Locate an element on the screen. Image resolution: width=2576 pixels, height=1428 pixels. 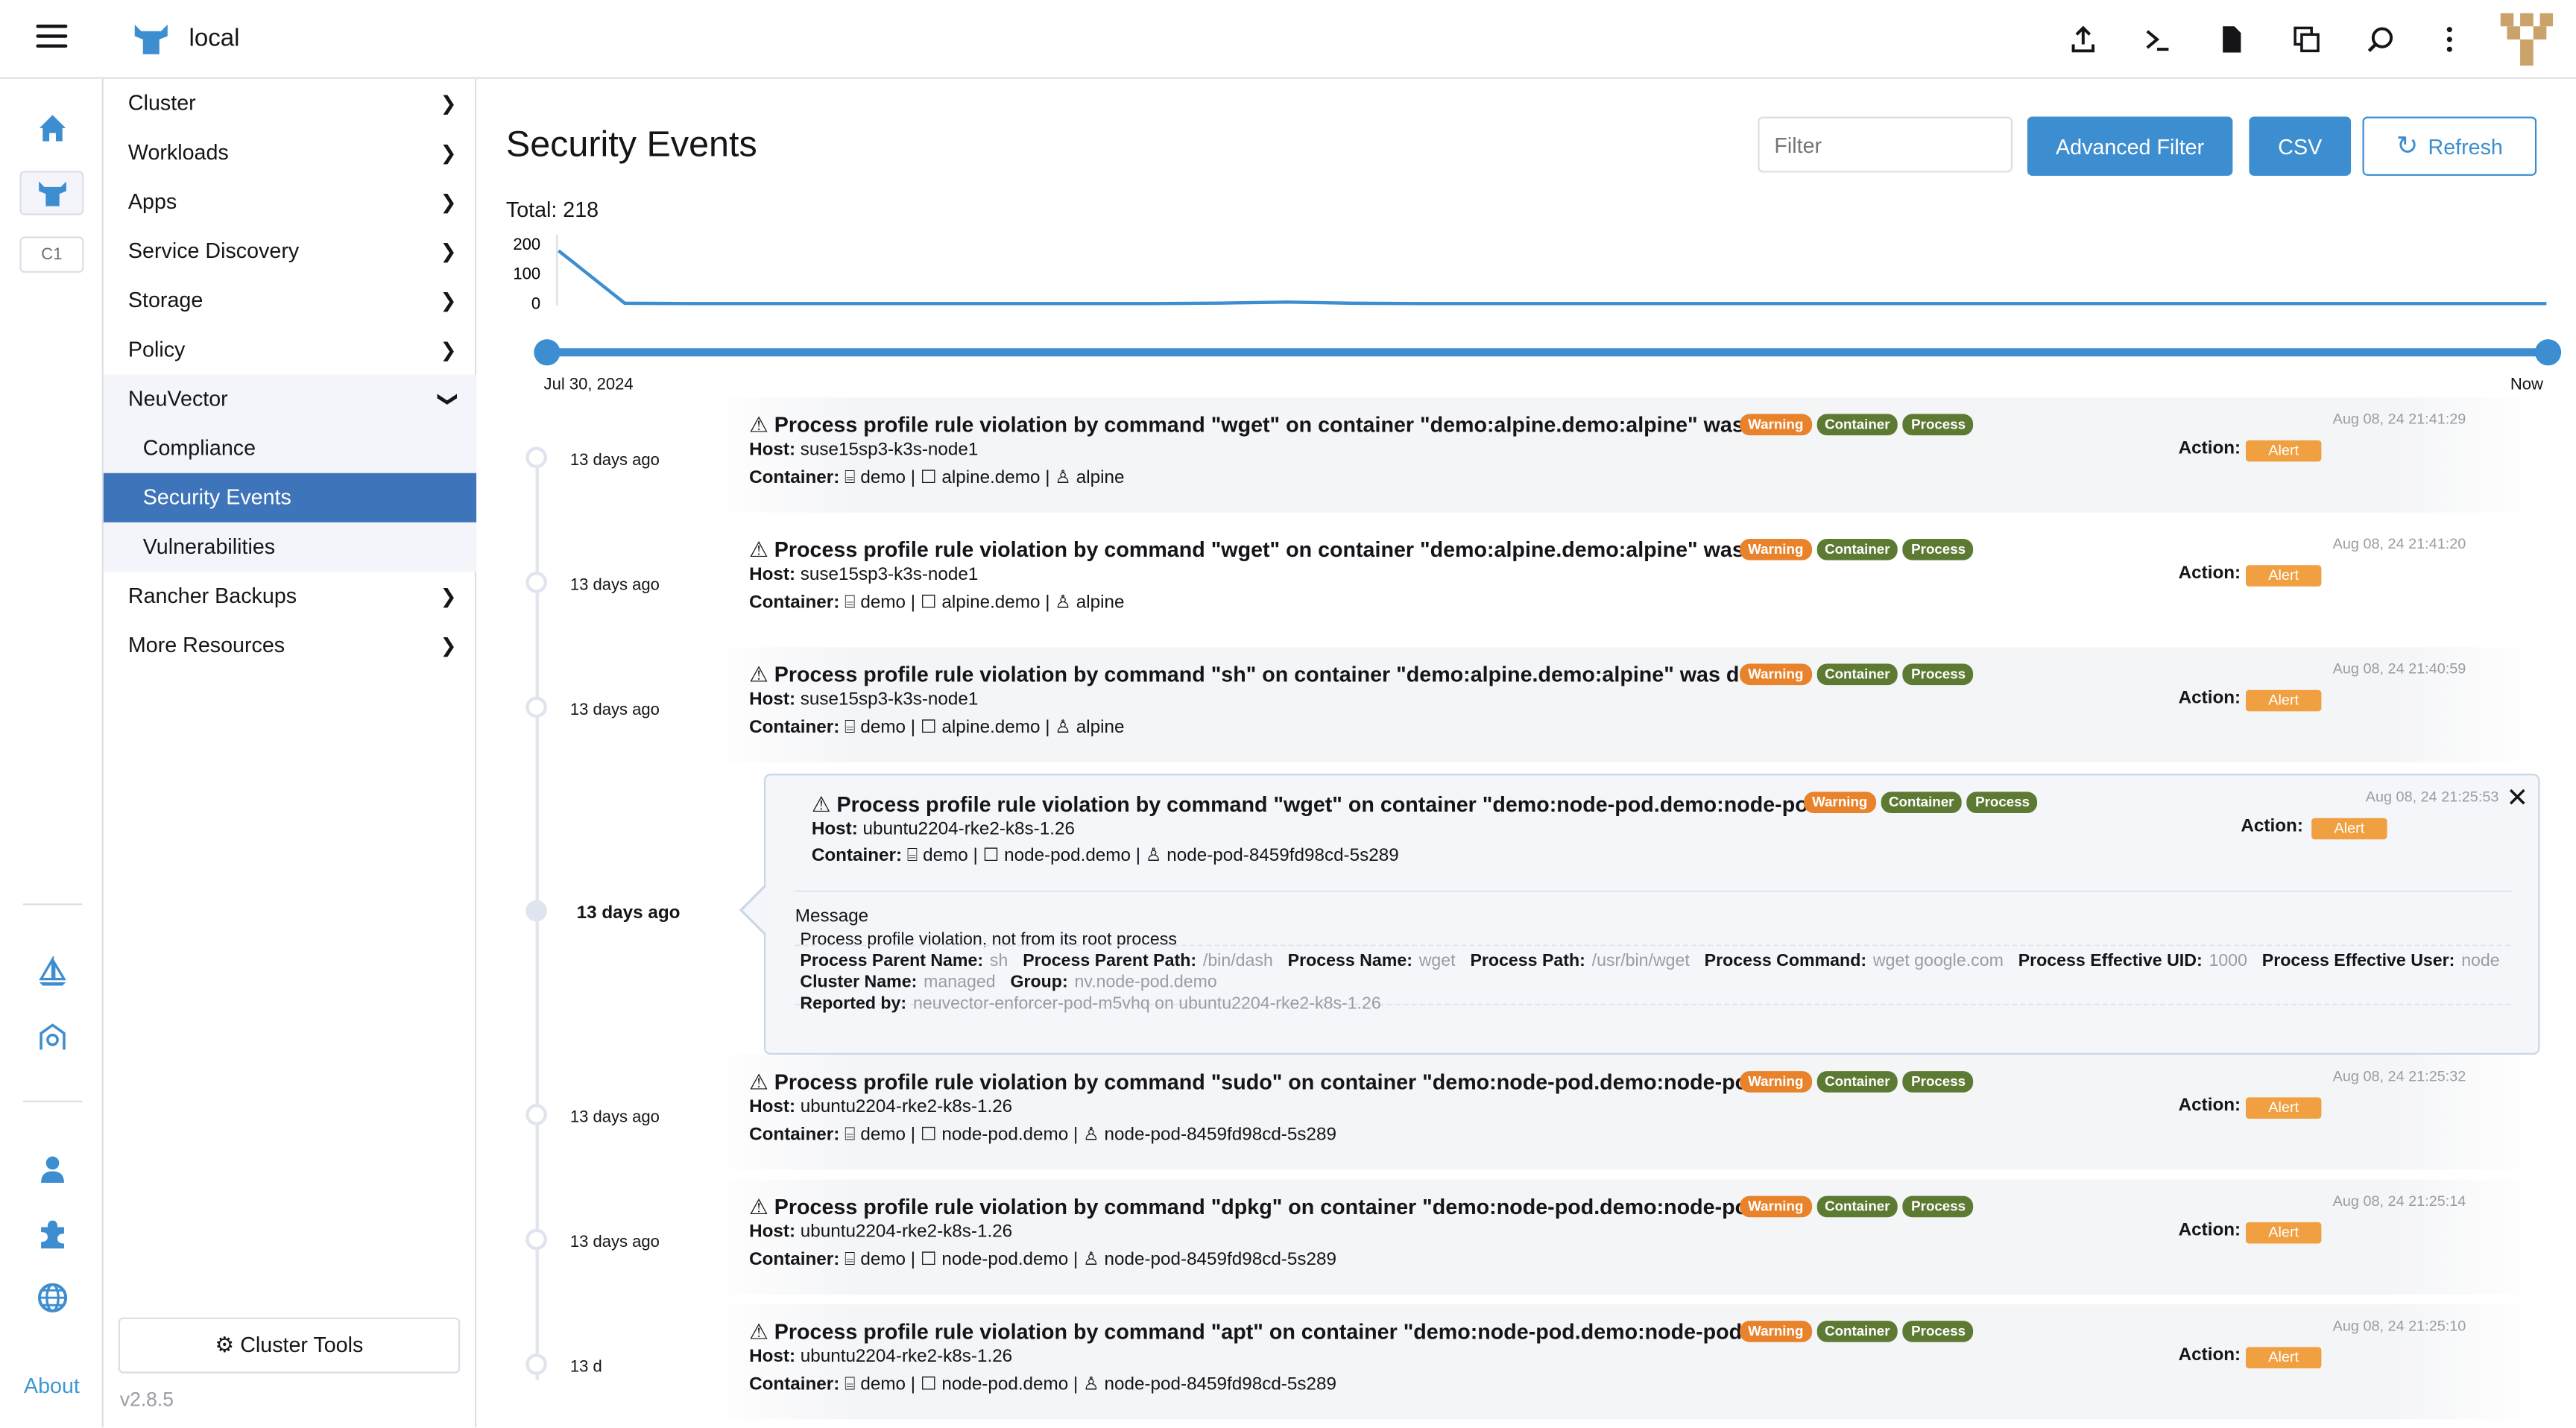
pod-icon: ♙ is located at coordinates (1091, 1260).